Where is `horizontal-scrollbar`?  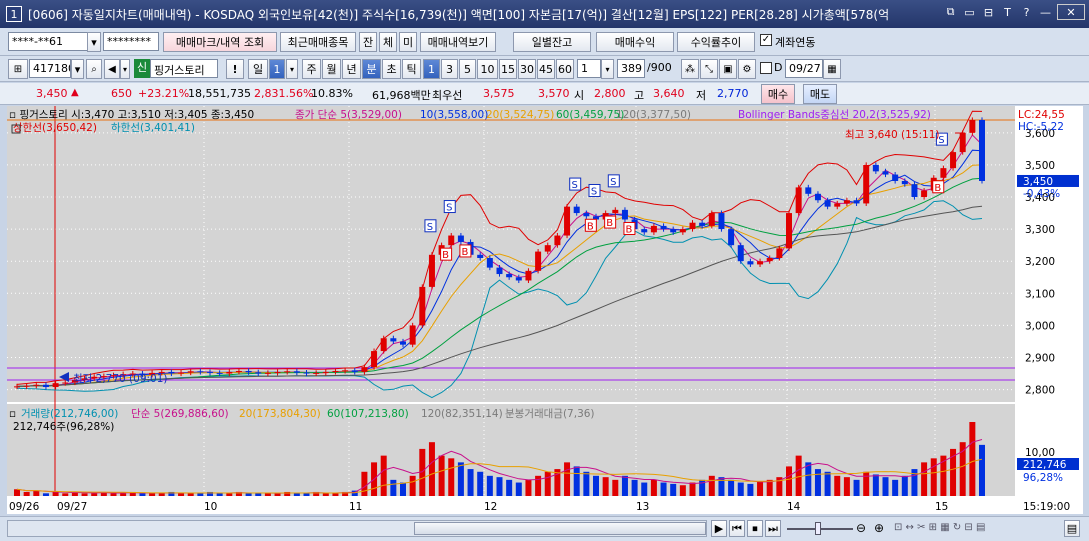 horizontal-scrollbar is located at coordinates (357, 528).